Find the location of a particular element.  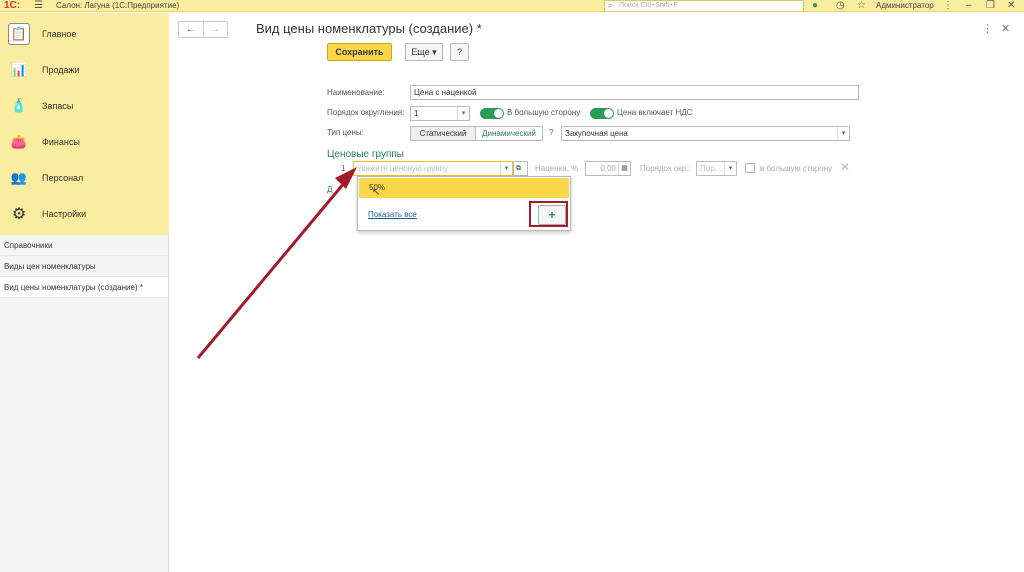

annotation-arrow-line is located at coordinates (274, 267).